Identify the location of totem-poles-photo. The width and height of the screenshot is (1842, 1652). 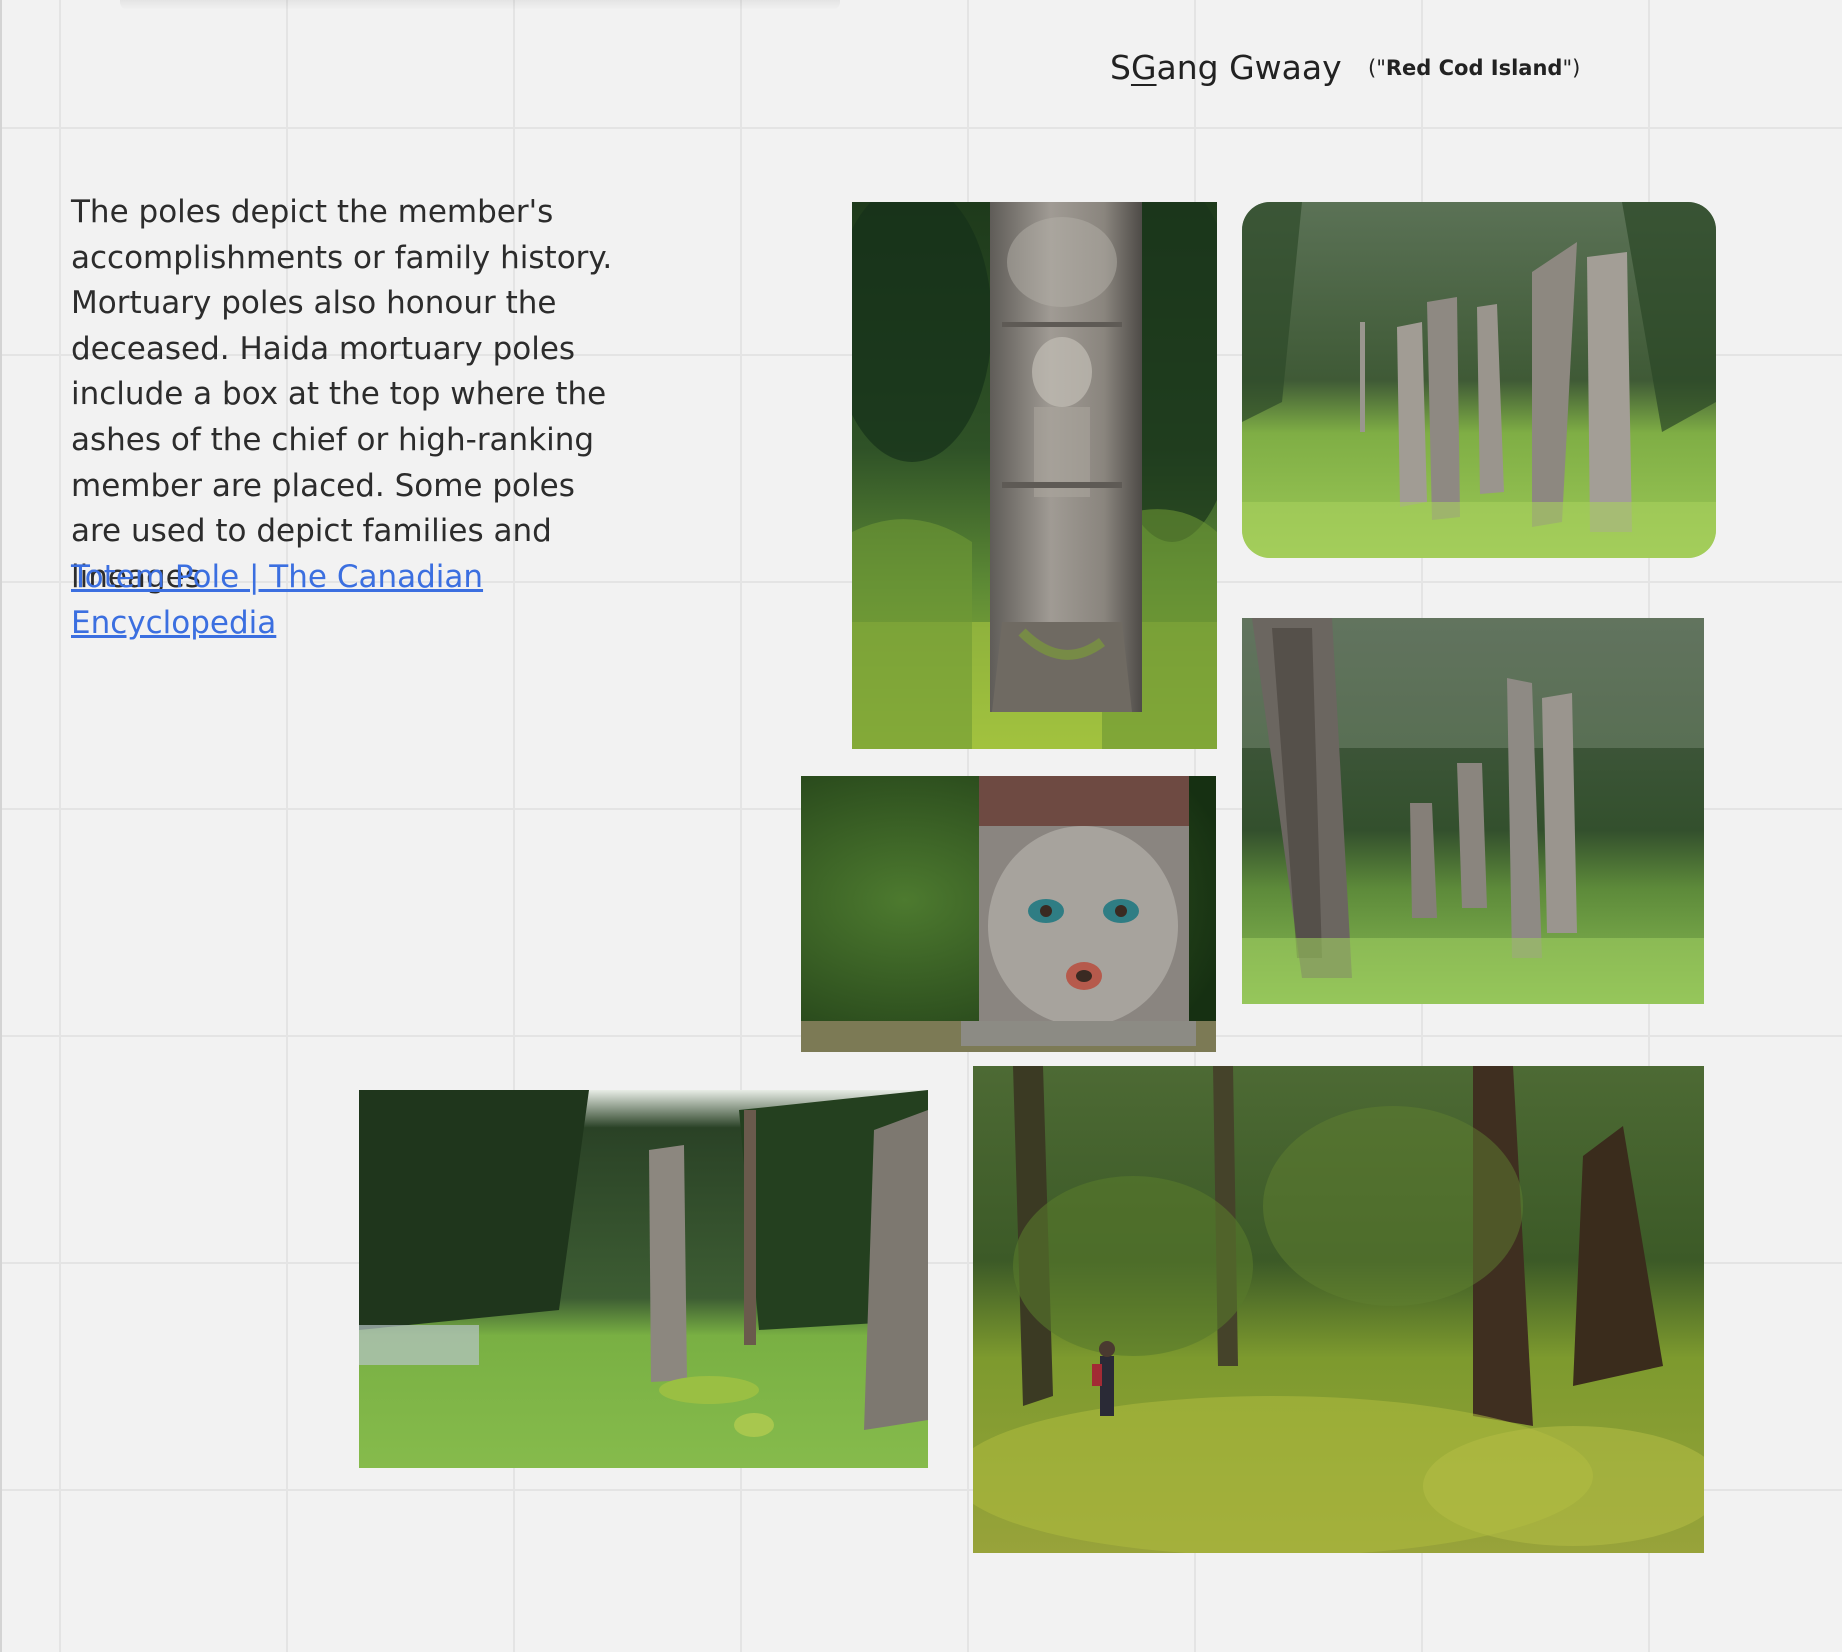
(1479, 380).